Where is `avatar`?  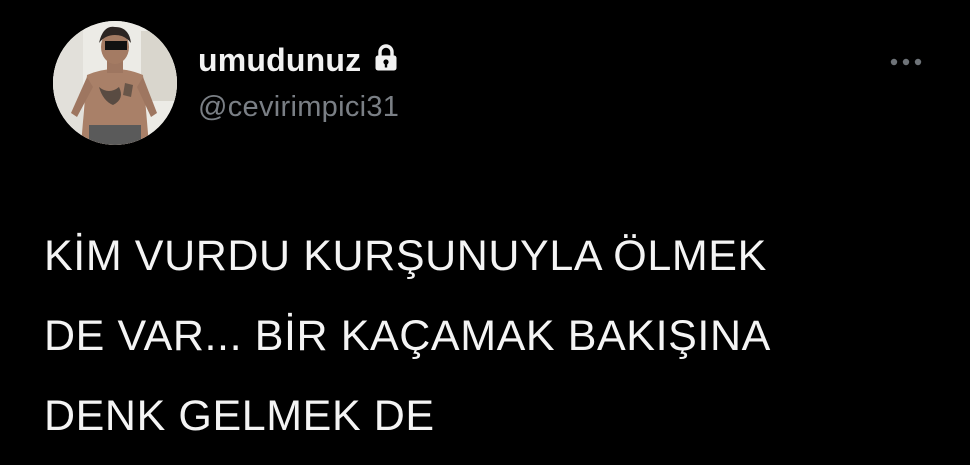 avatar is located at coordinates (115, 83).